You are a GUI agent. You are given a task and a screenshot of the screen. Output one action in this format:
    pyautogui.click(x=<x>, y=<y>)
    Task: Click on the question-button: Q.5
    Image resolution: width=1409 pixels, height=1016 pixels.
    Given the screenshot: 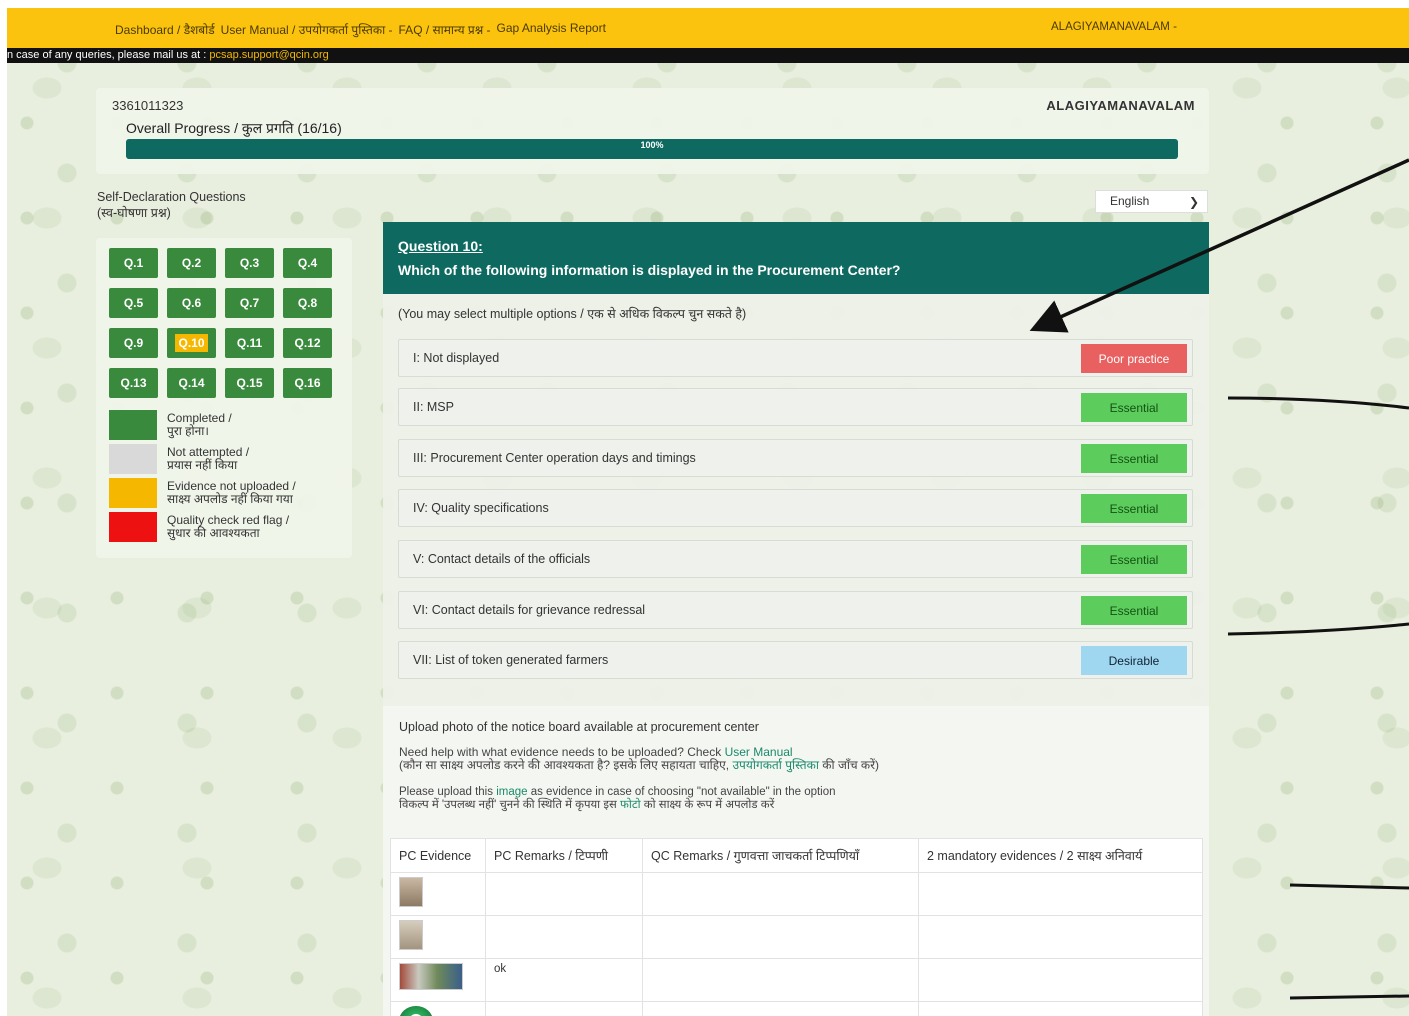 What is the action you would take?
    pyautogui.click(x=133, y=303)
    